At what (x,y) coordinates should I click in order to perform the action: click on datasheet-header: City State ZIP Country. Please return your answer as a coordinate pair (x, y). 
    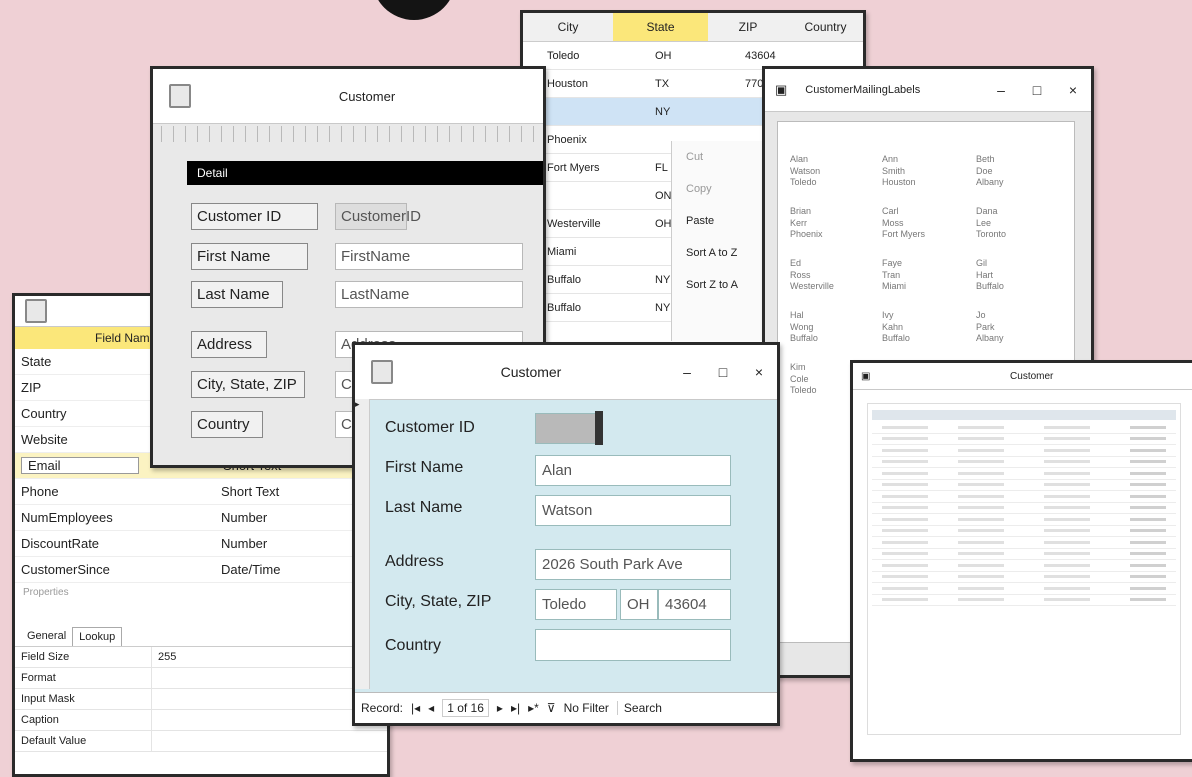
    Looking at the image, I should click on (693, 27).